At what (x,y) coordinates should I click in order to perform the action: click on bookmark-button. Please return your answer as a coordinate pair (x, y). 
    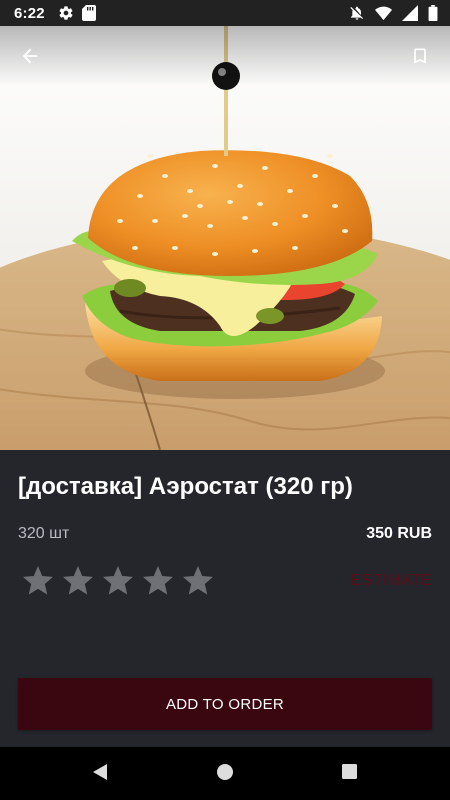
    Looking at the image, I should click on (420, 58).